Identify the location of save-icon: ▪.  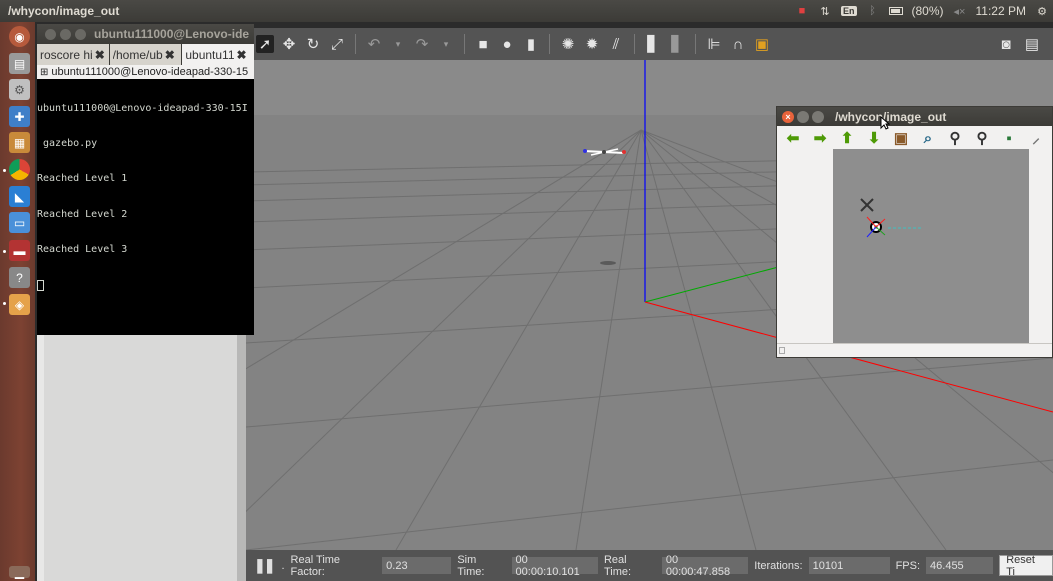
(1009, 138).